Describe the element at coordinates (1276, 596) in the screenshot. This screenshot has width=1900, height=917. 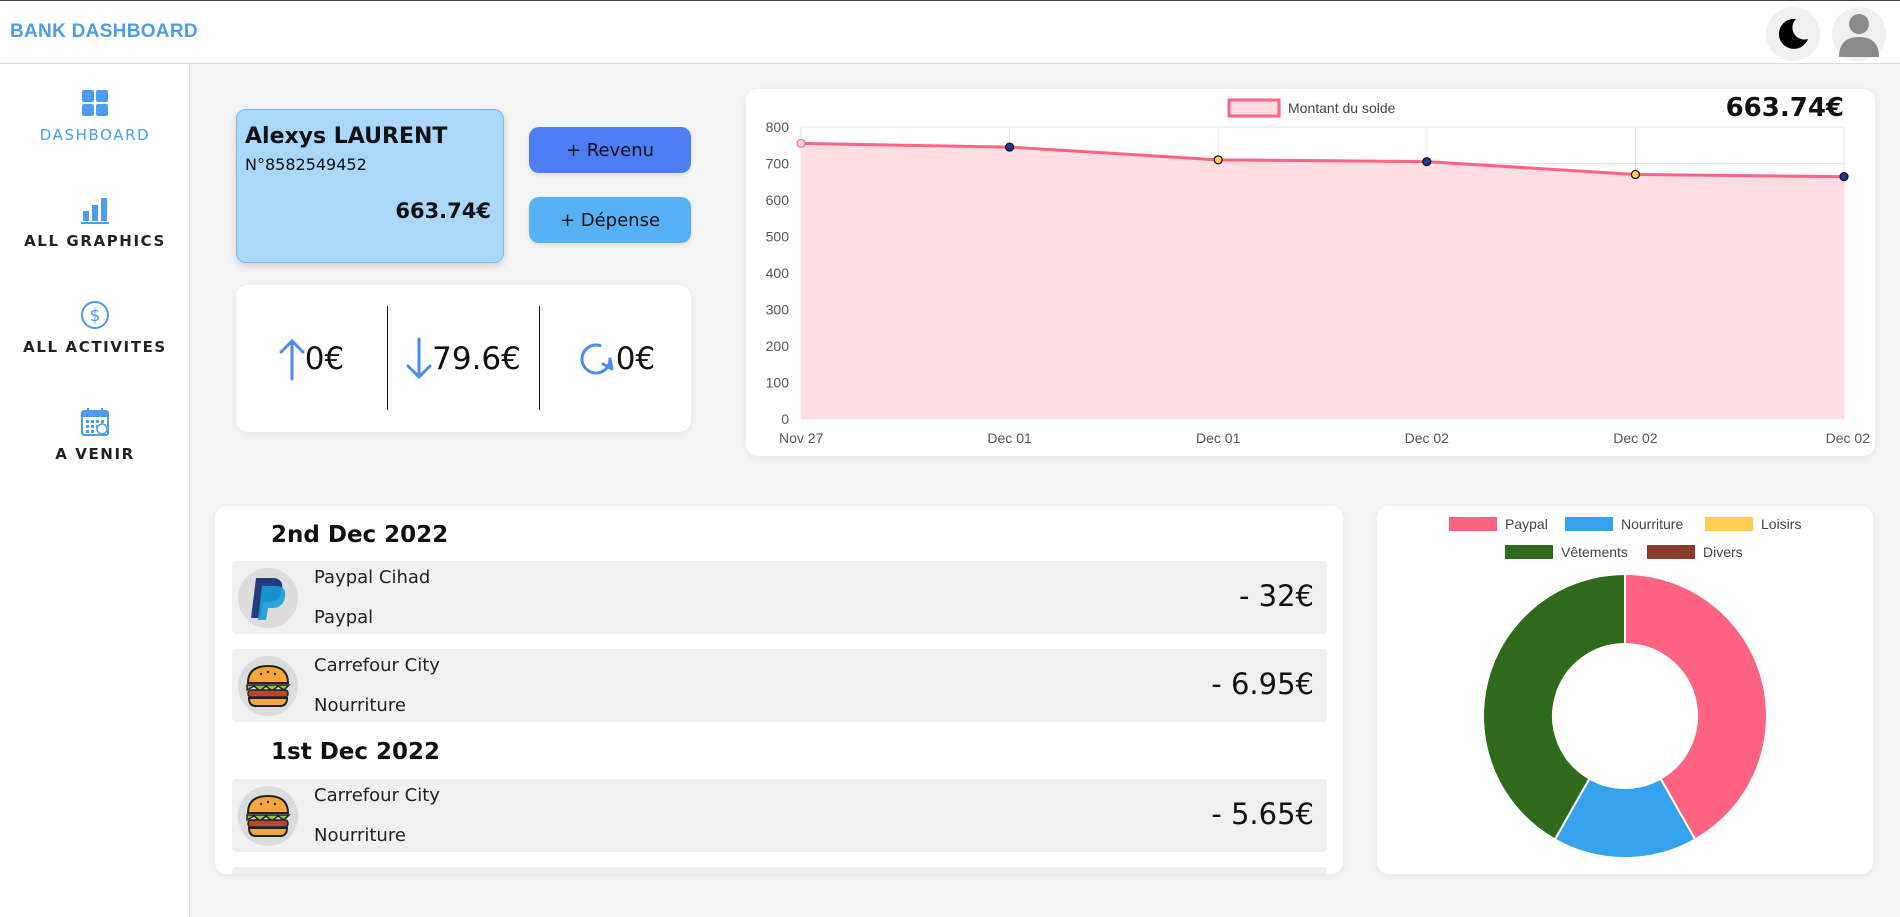
I see `transaction-amount: - 32€` at that location.